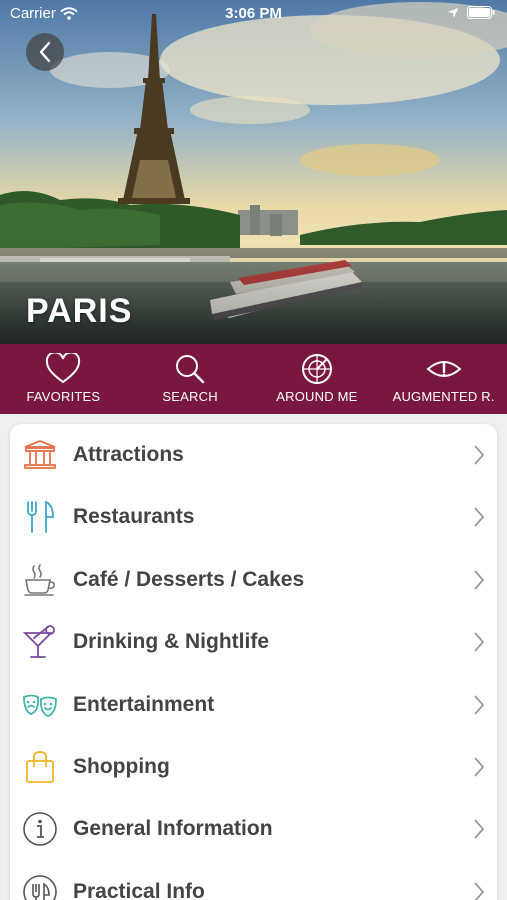 This screenshot has height=900, width=507. I want to click on museum-icon, so click(40, 454).